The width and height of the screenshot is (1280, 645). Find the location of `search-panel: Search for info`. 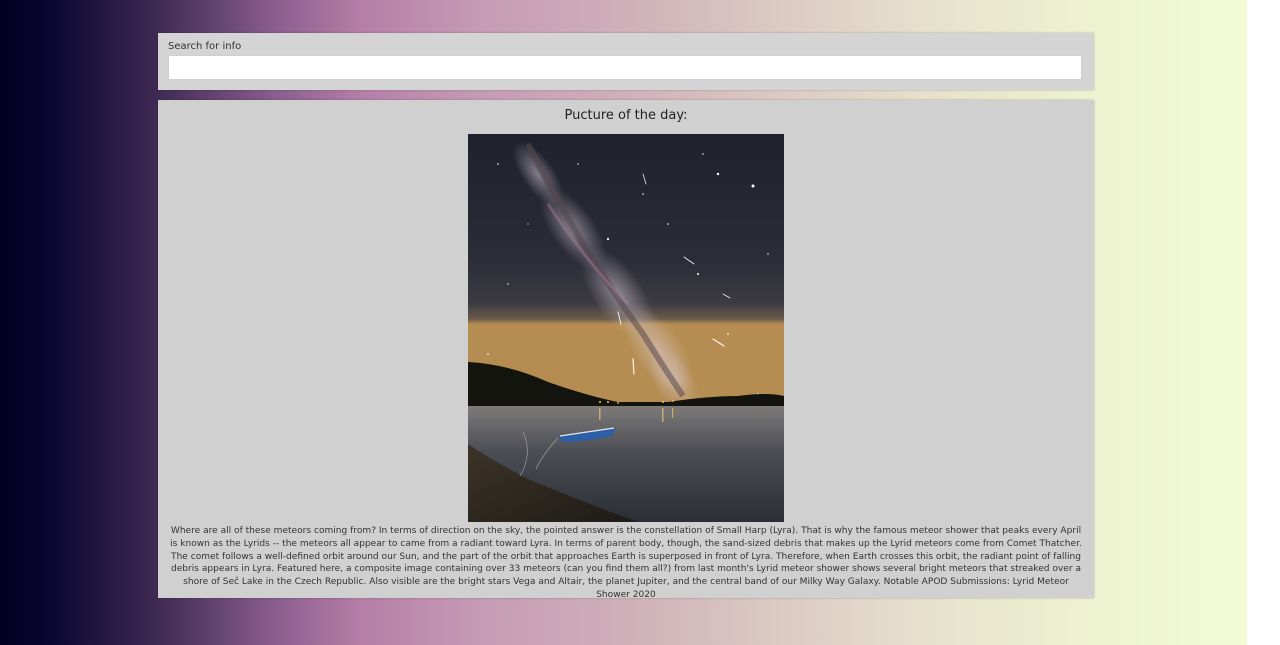

search-panel: Search for info is located at coordinates (626, 61).